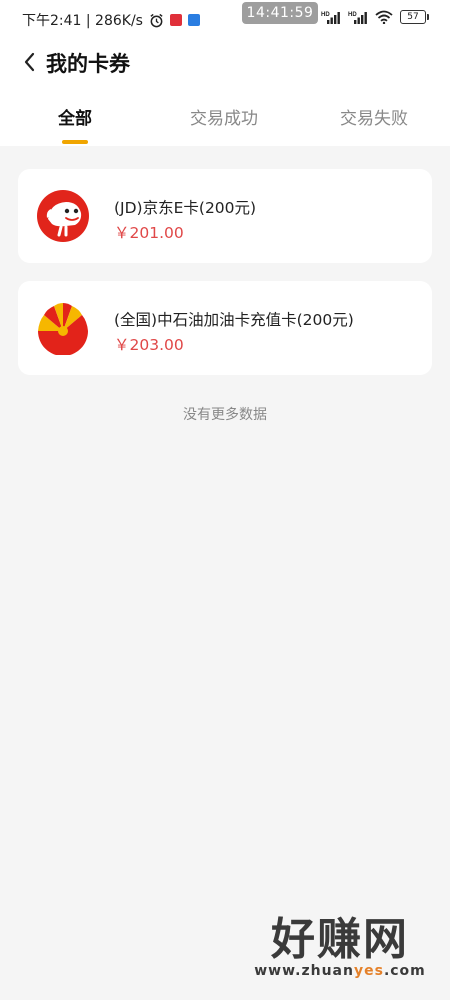 Image resolution: width=450 pixels, height=1000 pixels. Describe the element at coordinates (304, 971) in the screenshot. I see `watermark-domain-pre: www.zhuan` at that location.